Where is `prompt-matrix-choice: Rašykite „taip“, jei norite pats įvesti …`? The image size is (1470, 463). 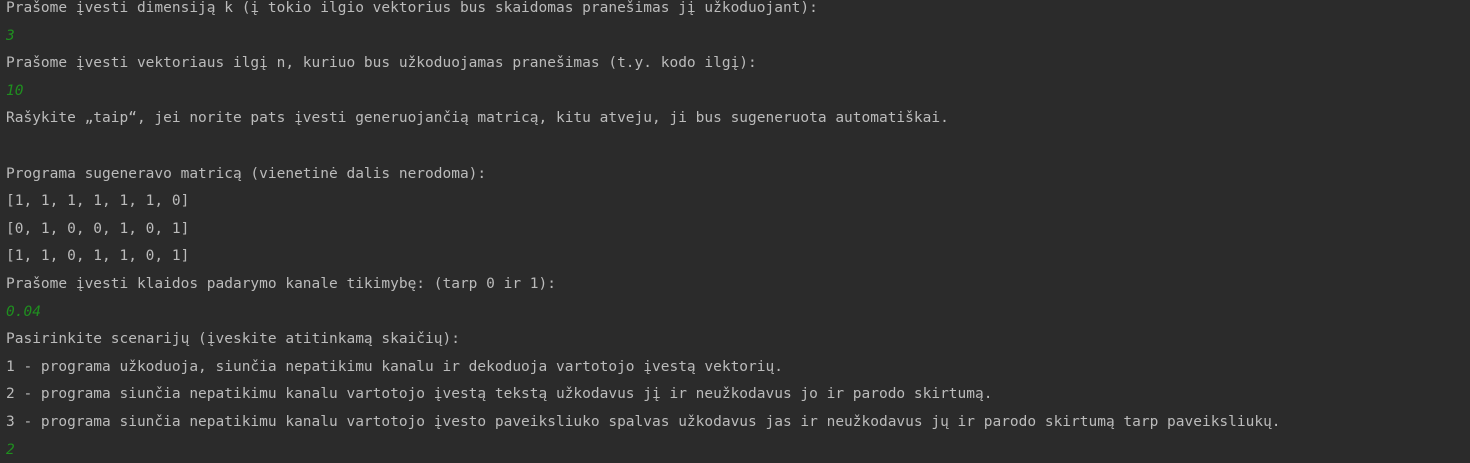 prompt-matrix-choice: Rašykite „taip“, jei norite pats įvesti … is located at coordinates (477, 118).